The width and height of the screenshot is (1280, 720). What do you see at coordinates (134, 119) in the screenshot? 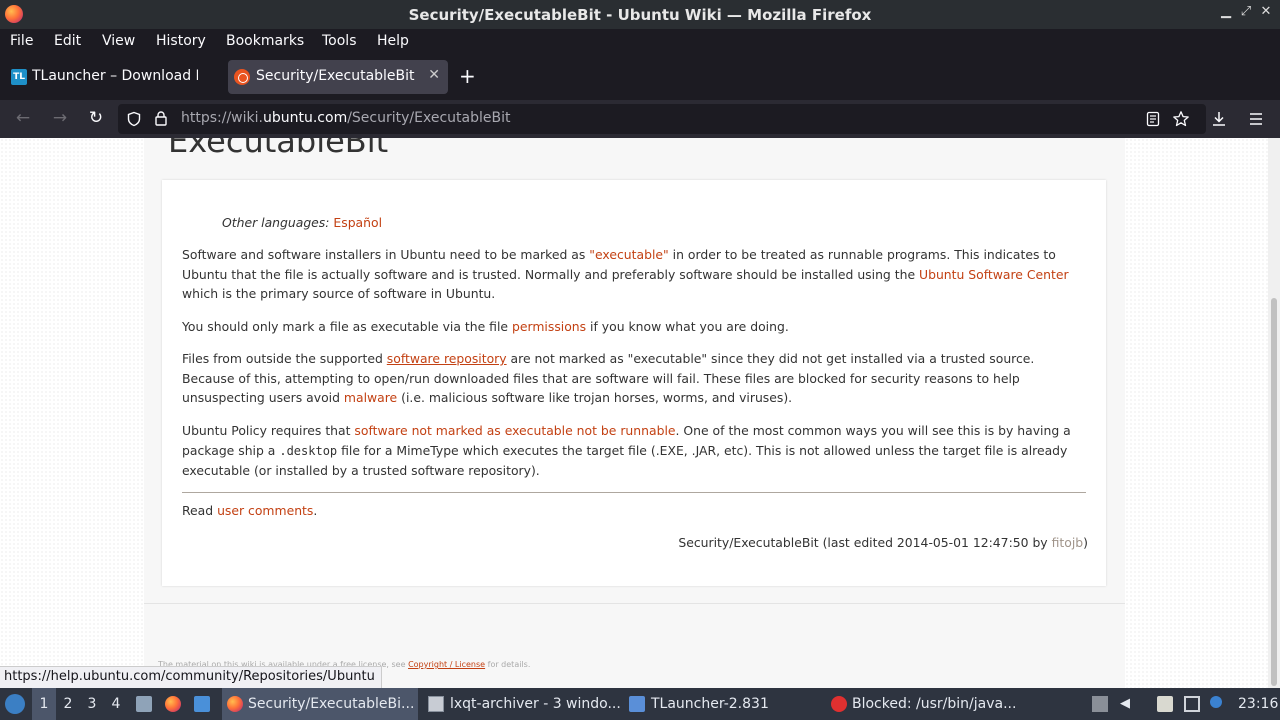
I see `shield-icon` at bounding box center [134, 119].